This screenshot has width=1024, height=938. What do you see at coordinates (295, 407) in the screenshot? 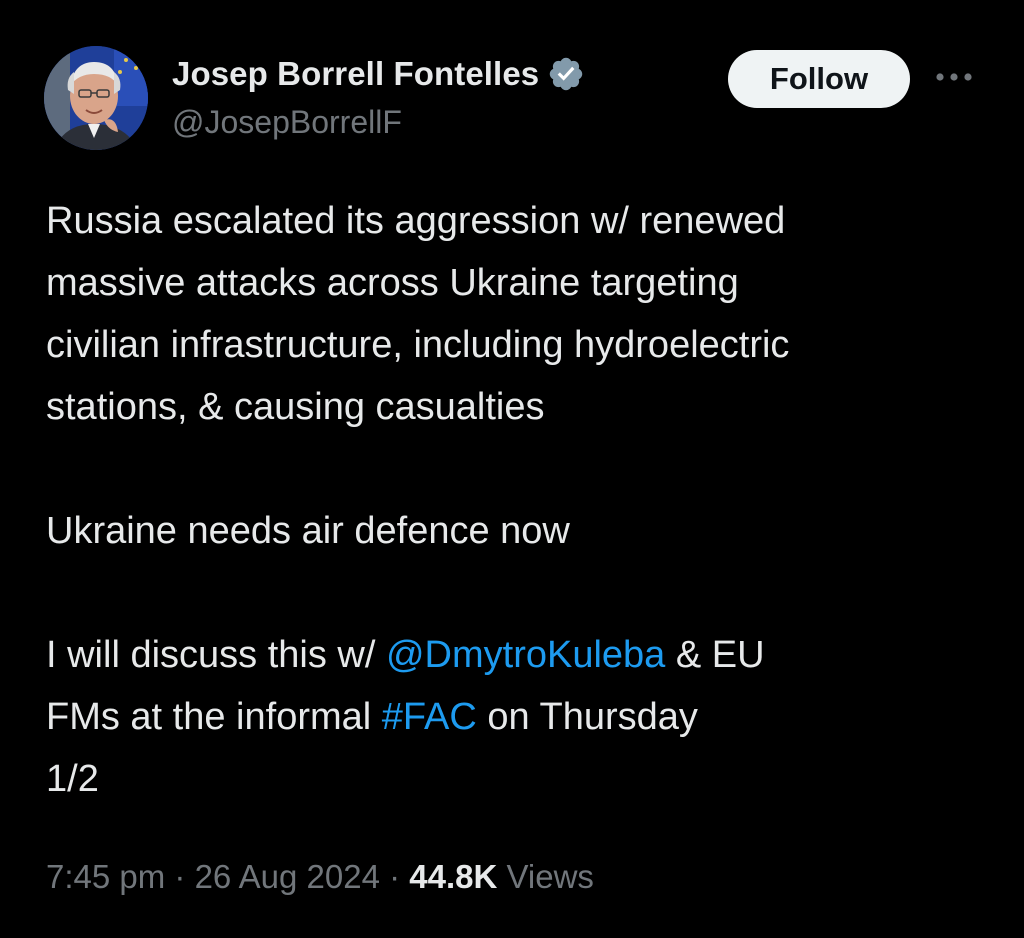
I see `tweet-line: stations, & causing casualties` at bounding box center [295, 407].